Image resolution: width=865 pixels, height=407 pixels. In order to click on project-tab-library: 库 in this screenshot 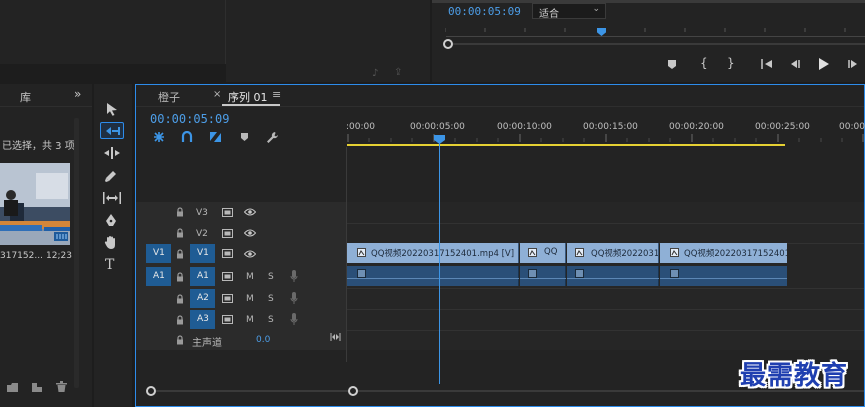, I will do `click(25, 97)`.